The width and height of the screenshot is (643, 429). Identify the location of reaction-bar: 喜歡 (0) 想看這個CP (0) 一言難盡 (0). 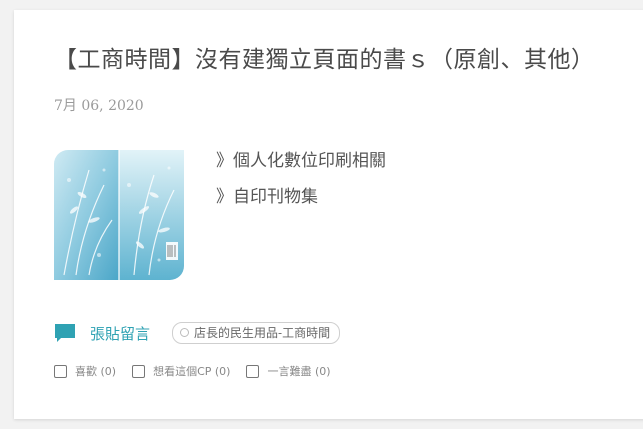
(200, 371).